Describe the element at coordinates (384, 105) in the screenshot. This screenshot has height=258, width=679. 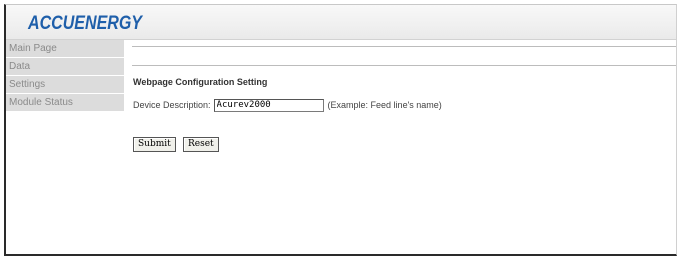
I see `device-description-hint: (Example: Feed line's name)` at that location.